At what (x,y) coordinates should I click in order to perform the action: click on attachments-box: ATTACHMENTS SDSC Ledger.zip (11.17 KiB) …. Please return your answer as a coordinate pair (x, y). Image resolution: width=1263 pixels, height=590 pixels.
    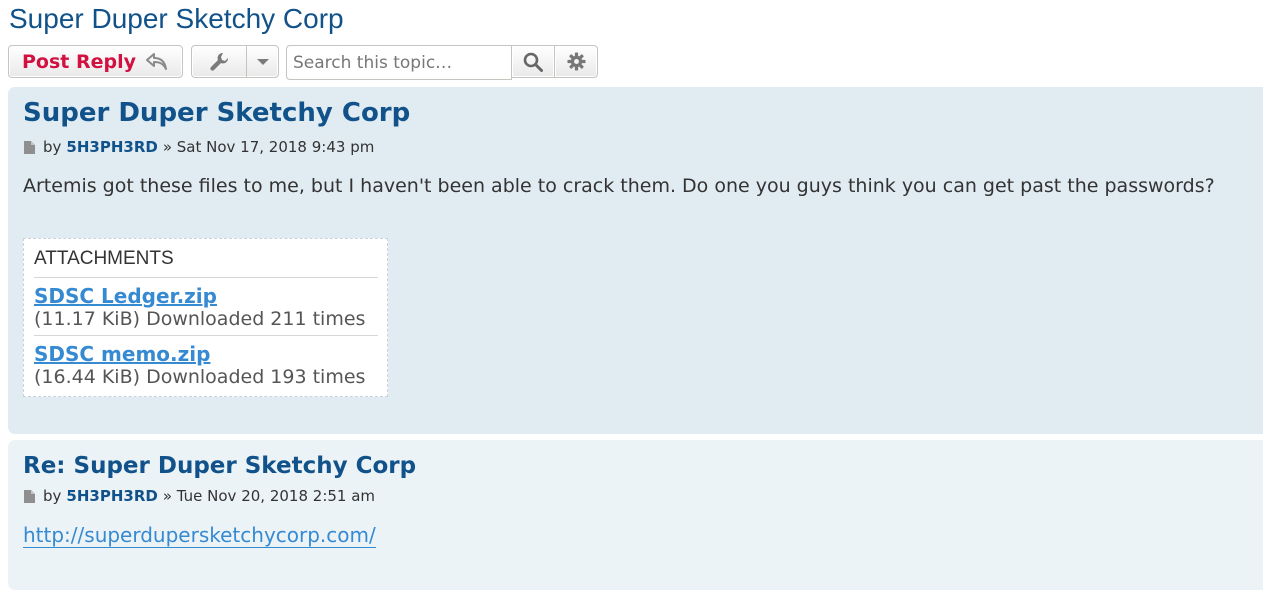
    Looking at the image, I should click on (205, 317).